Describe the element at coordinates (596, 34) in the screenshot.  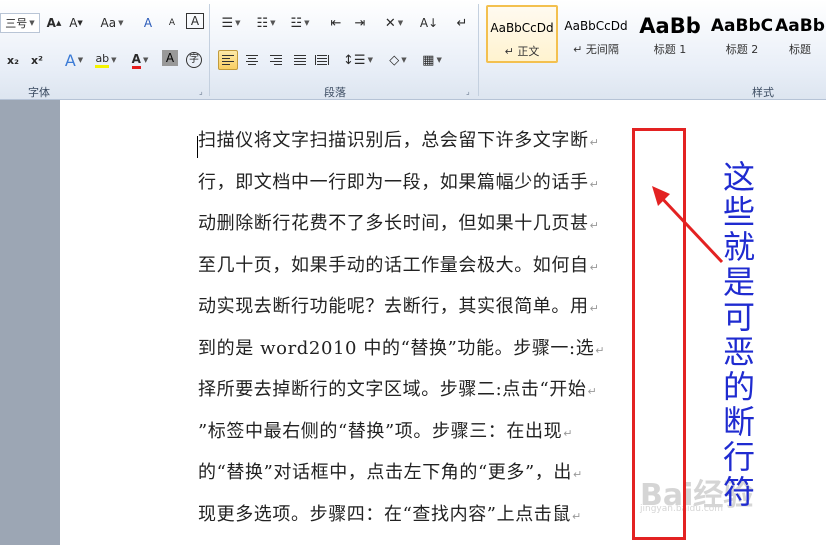
I see `style-no-spacing: AaBbCcDd ↵ 无间隔` at that location.